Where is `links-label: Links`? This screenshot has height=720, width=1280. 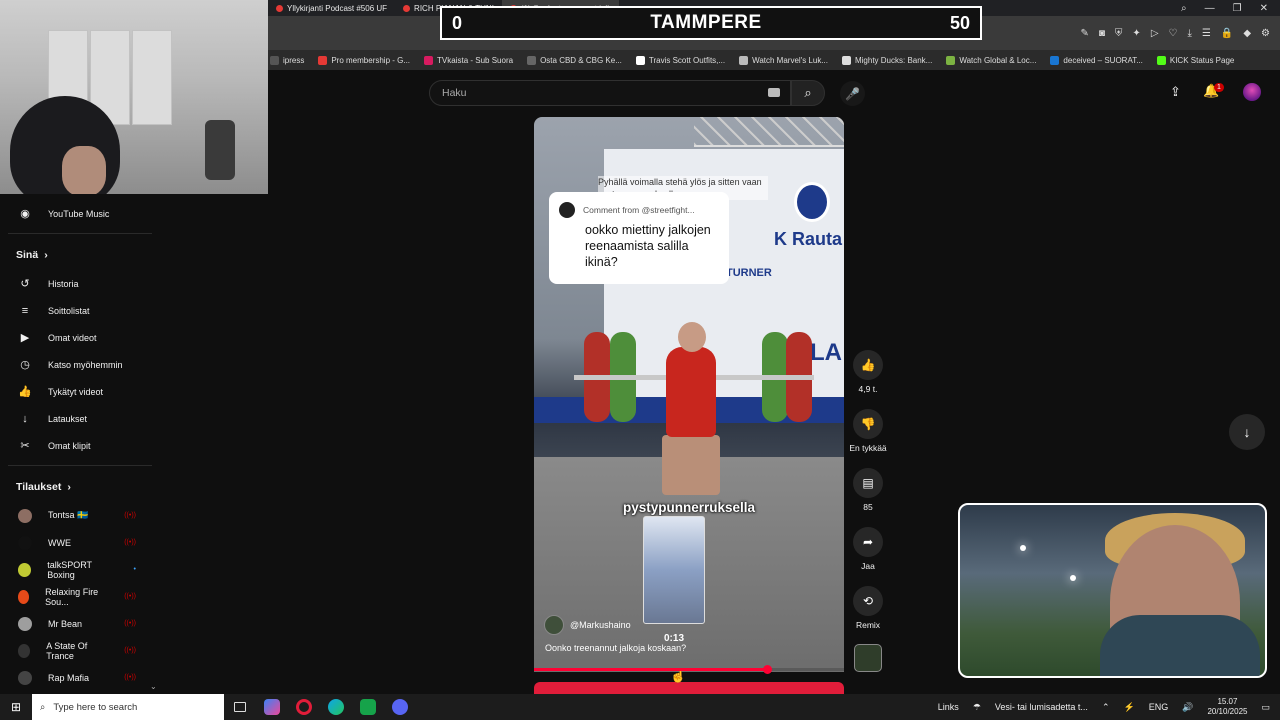
links-label: Links is located at coordinates (948, 707).